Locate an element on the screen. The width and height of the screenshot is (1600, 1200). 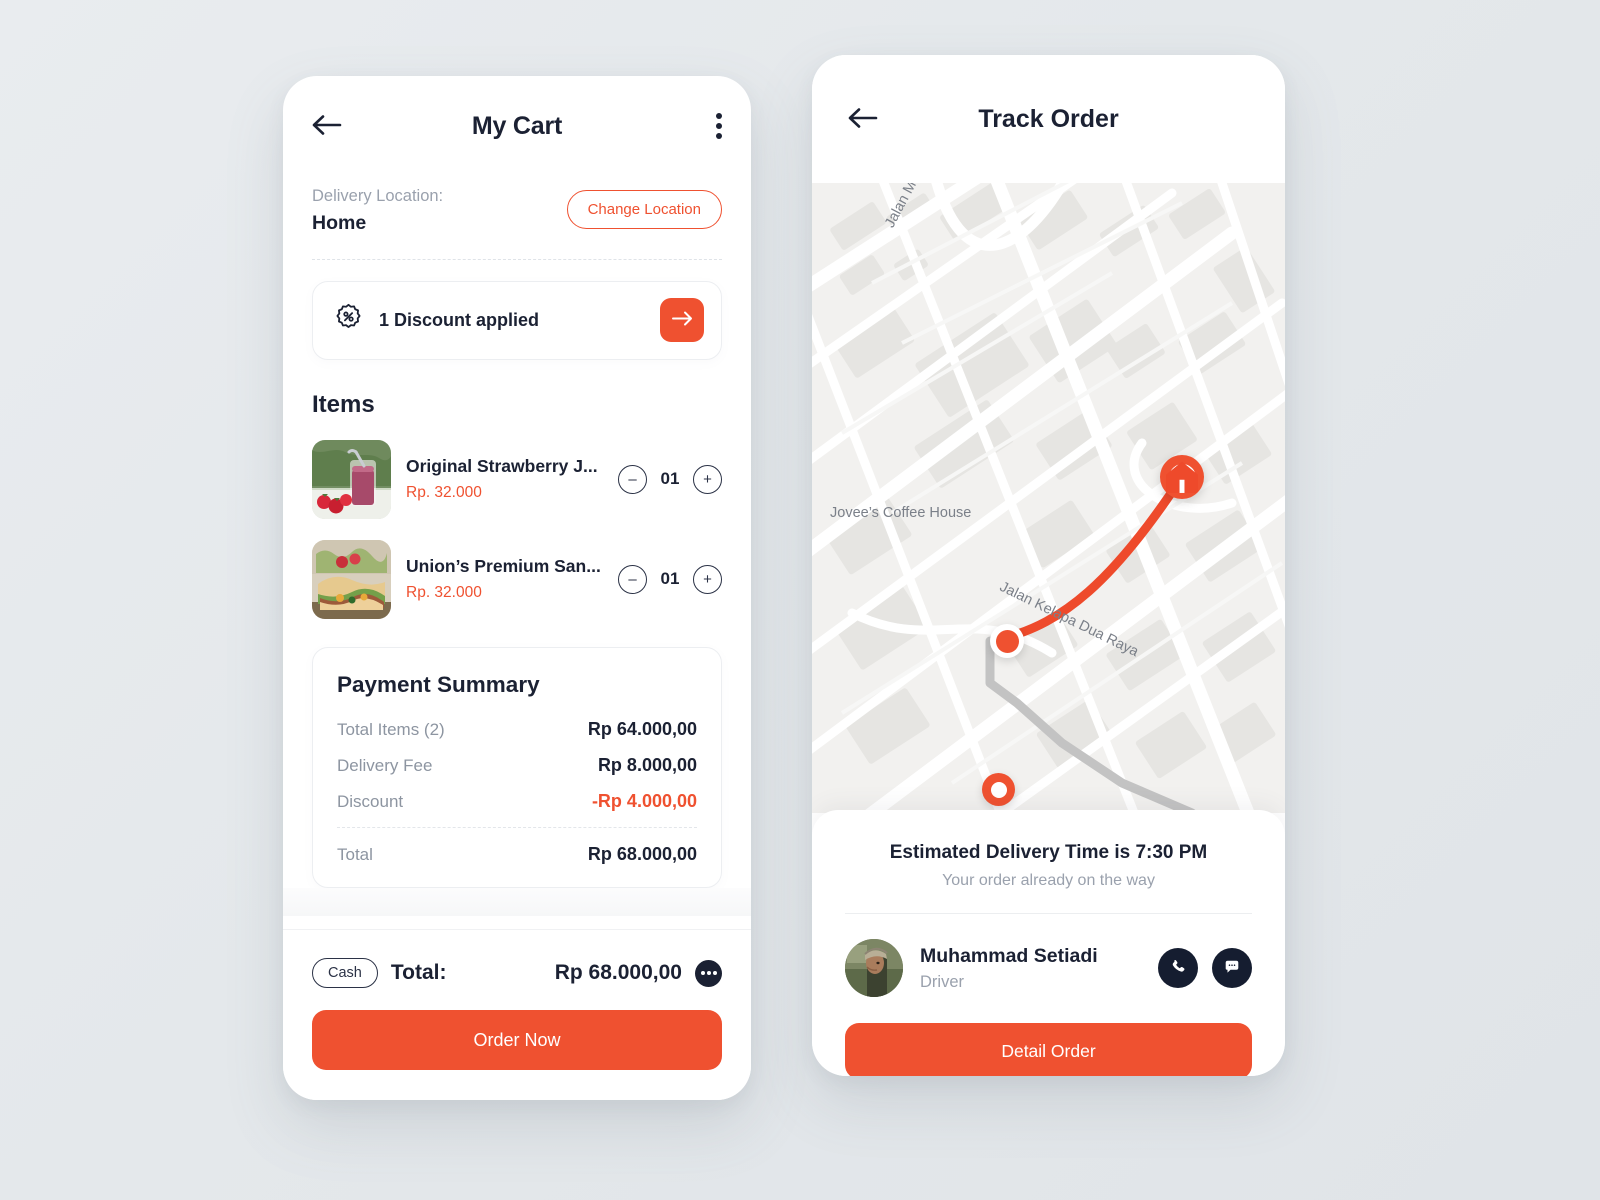
driver-row: Muhammad Setiadi Driver is located at coordinates (1048, 955).